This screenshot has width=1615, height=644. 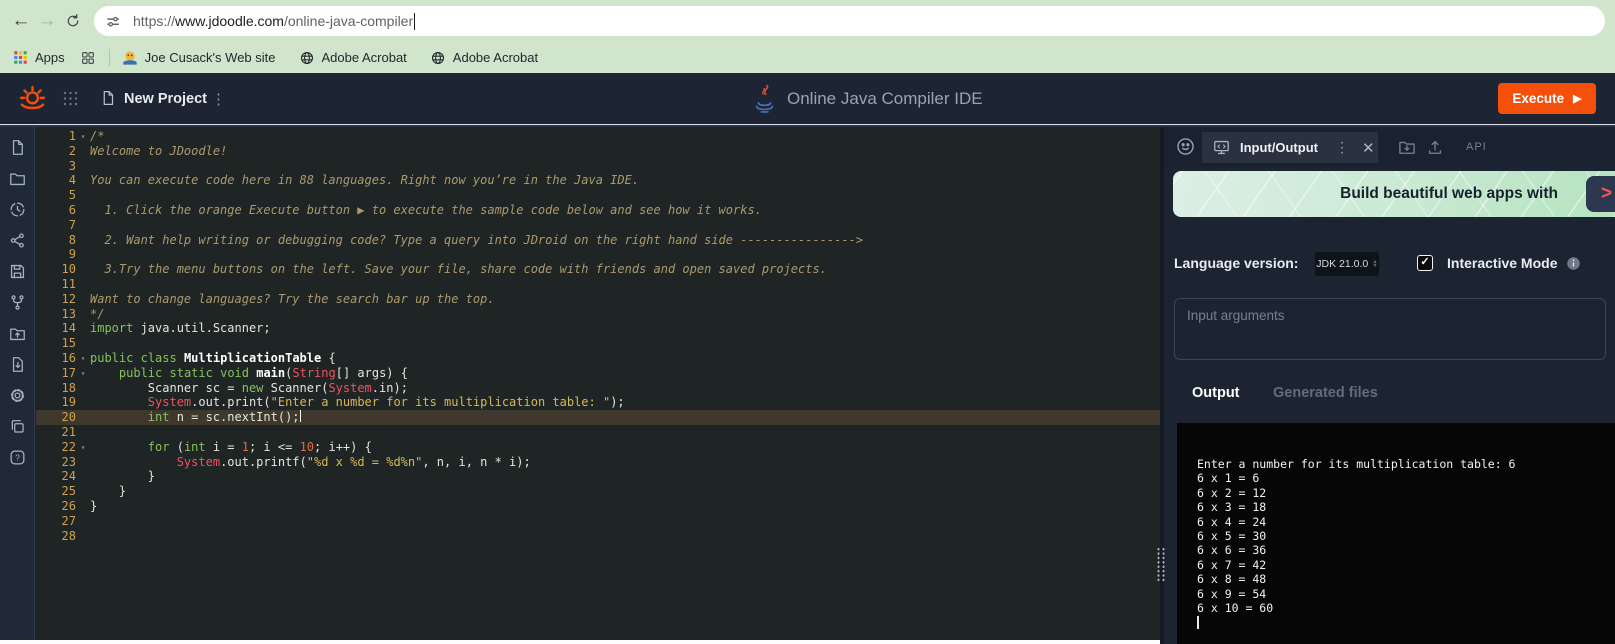 What do you see at coordinates (1476, 147) in the screenshot?
I see `api-button: API` at bounding box center [1476, 147].